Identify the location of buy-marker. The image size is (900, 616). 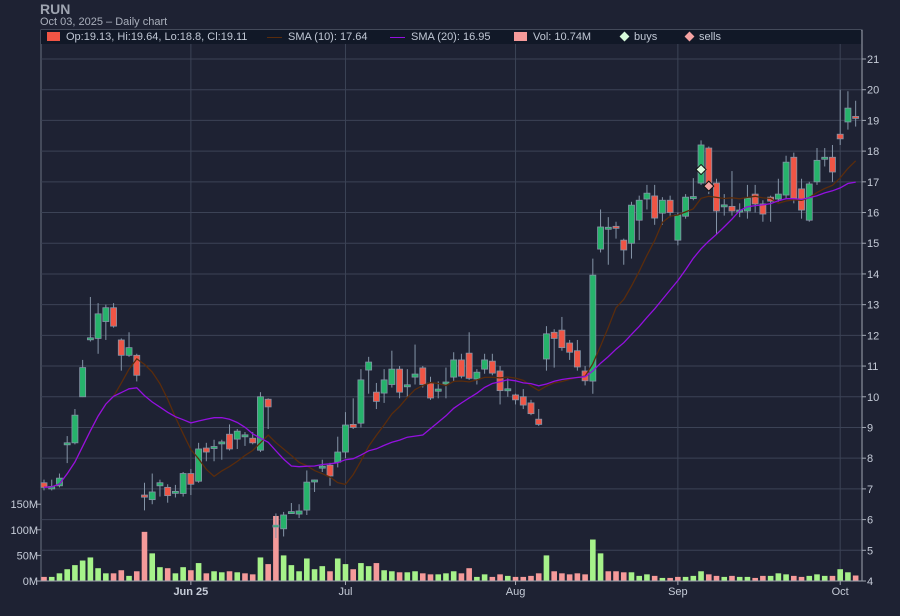
(701, 169).